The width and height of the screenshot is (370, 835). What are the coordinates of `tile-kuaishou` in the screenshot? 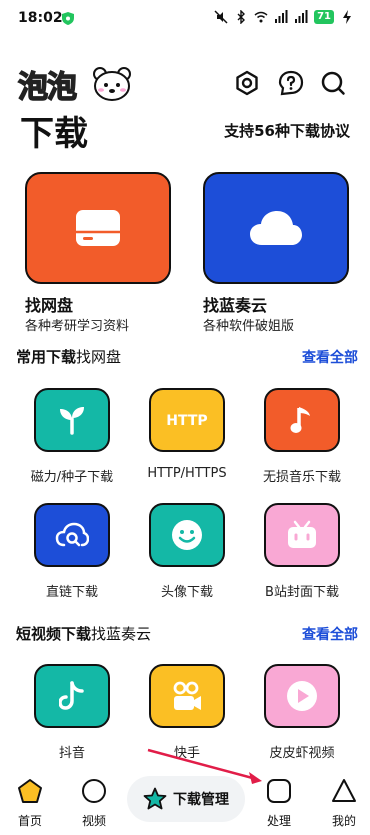 It's located at (187, 696).